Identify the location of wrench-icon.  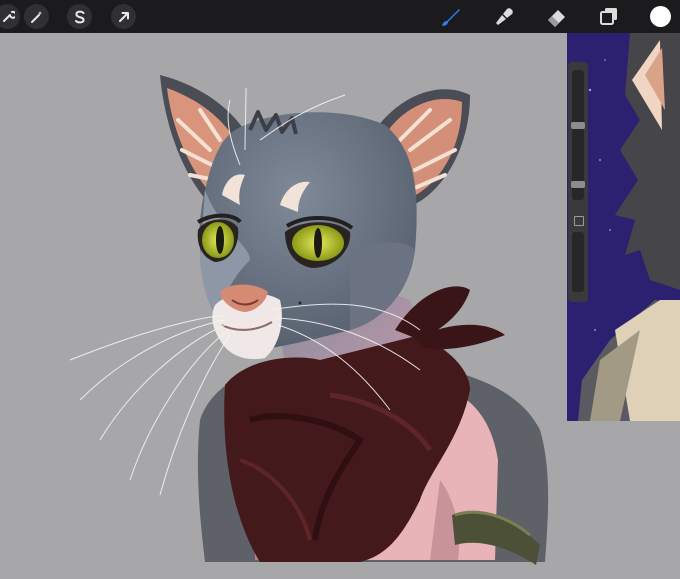
(8, 16).